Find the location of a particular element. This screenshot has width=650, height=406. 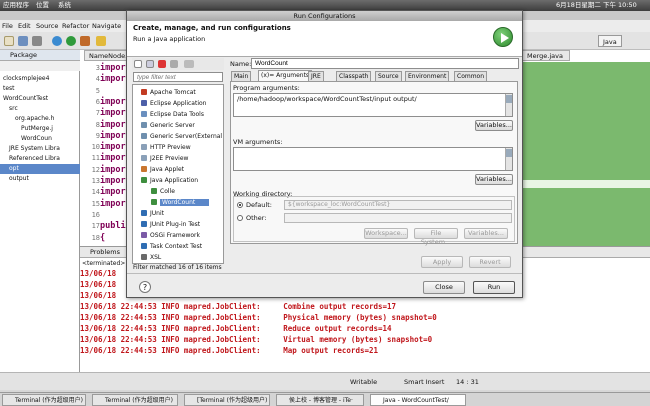

editor-tab-putmerge: Merge.java is located at coordinates (546, 55).